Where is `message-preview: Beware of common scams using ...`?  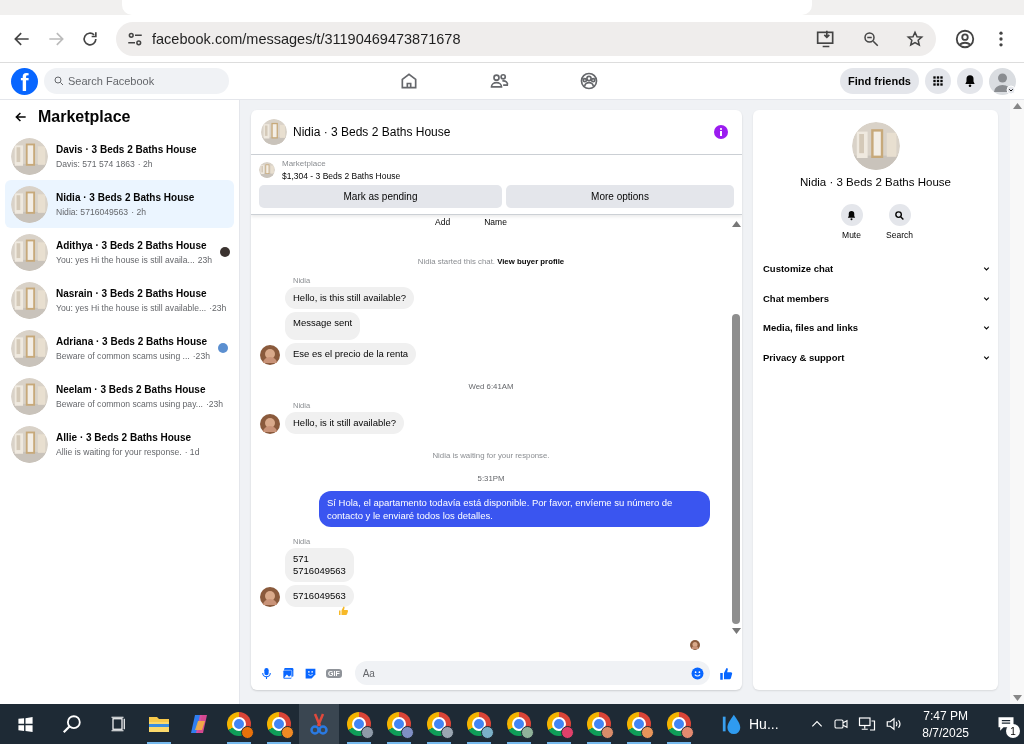 message-preview: Beware of common scams using ... is located at coordinates (123, 355).